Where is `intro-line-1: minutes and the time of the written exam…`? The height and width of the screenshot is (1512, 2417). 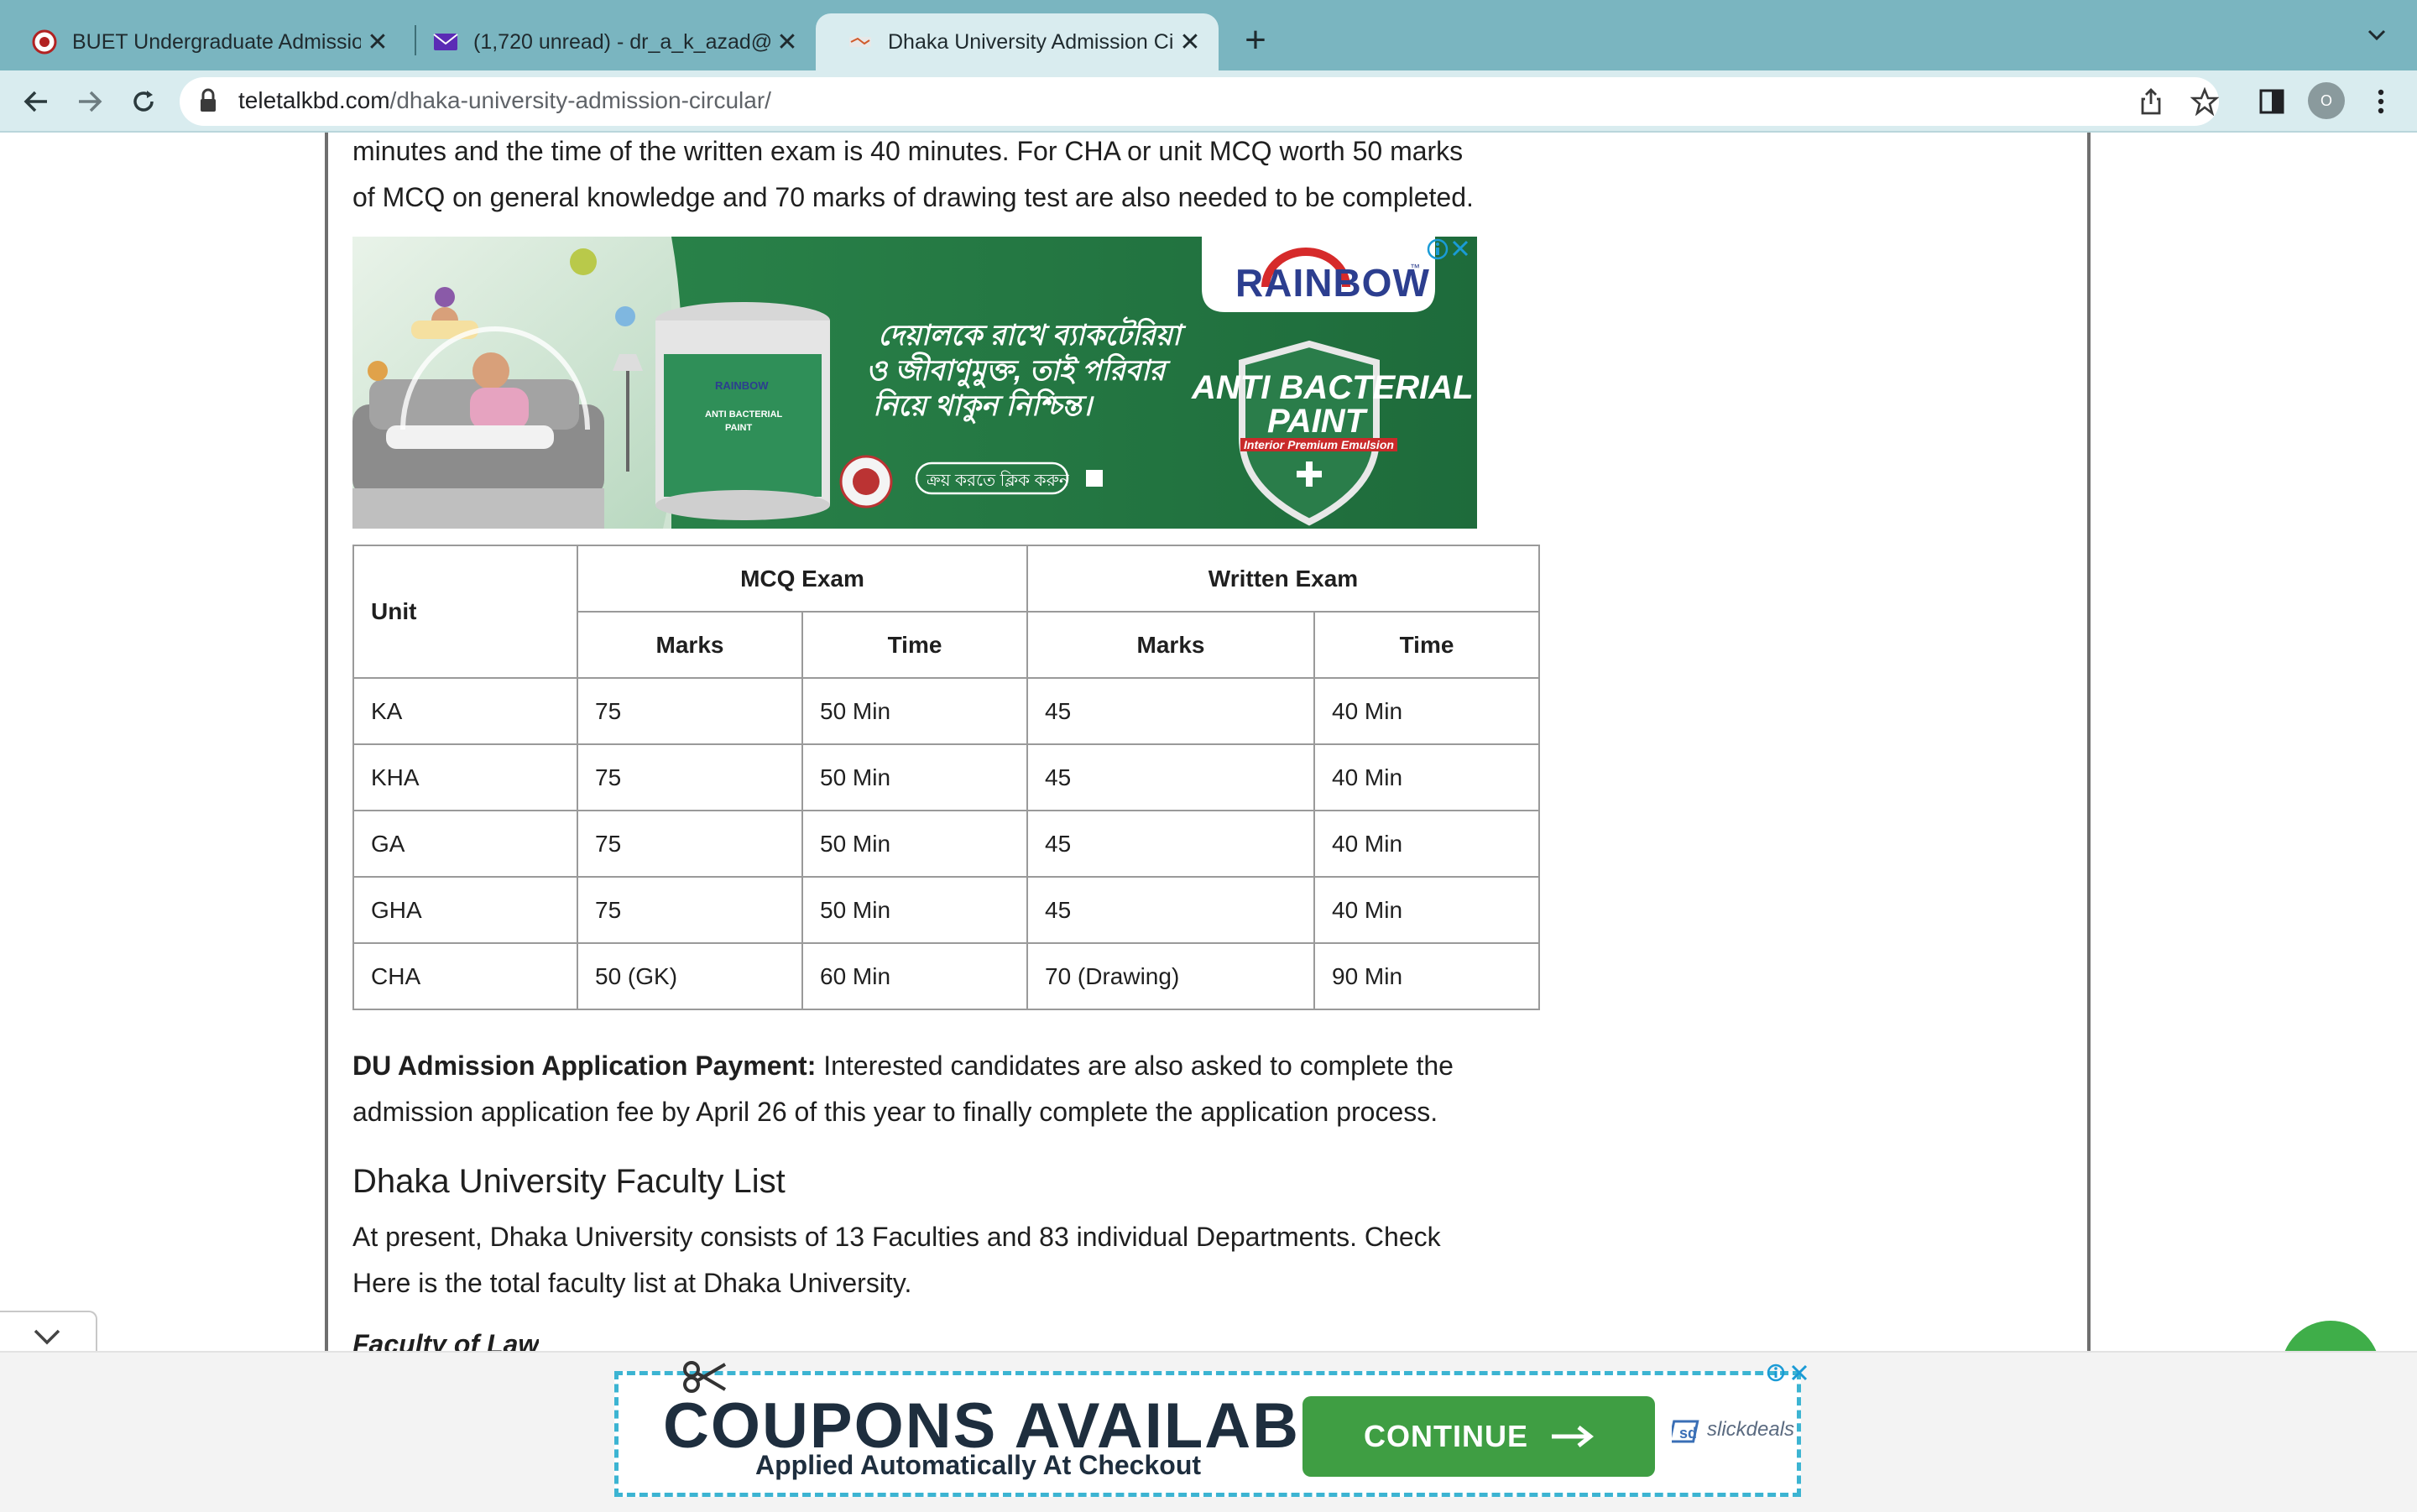
intro-line-1: minutes and the time of the written exam… is located at coordinates (908, 151).